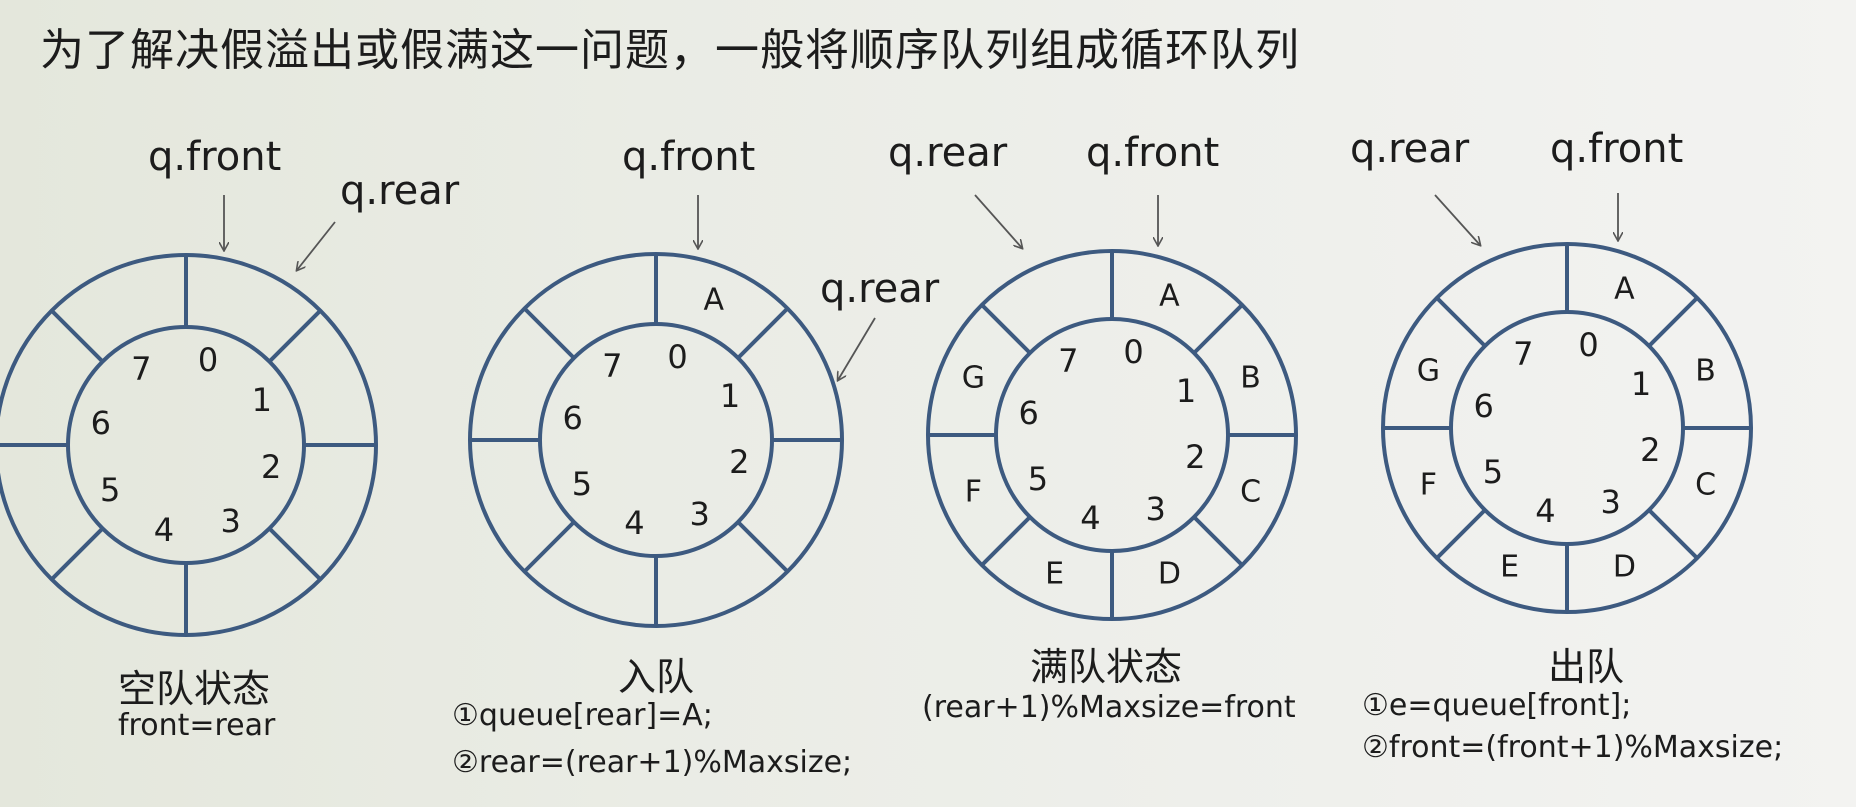  Describe the element at coordinates (215, 157) in the screenshot. I see `q-front-label-1: q.front` at that location.